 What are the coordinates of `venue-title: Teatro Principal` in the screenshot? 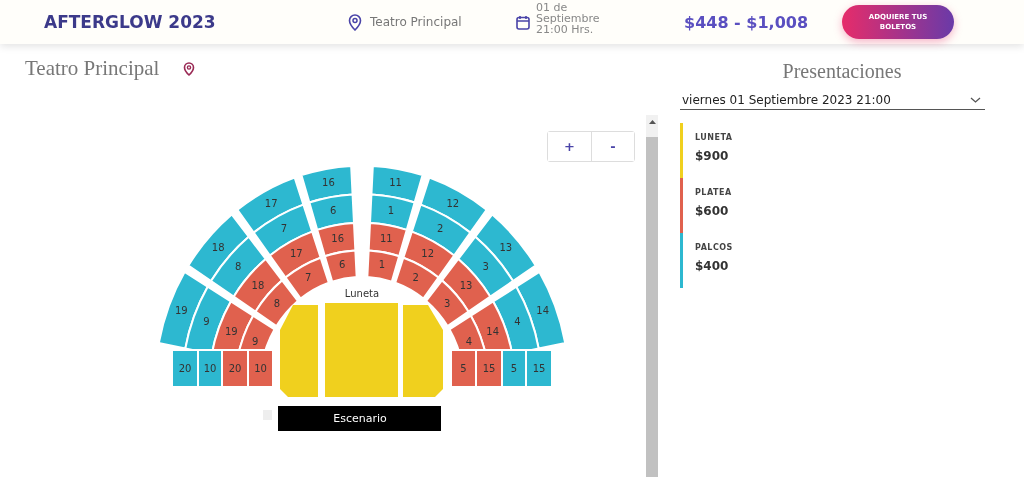 It's located at (92, 68).